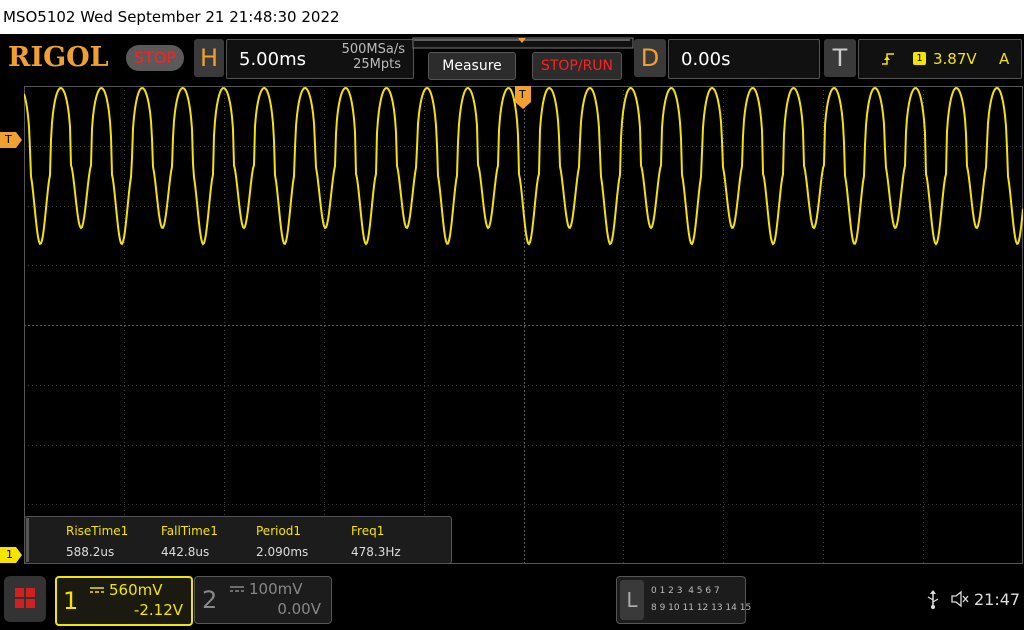  Describe the element at coordinates (90, 552) in the screenshot. I see `measure-value-risetime: 588.2us` at that location.